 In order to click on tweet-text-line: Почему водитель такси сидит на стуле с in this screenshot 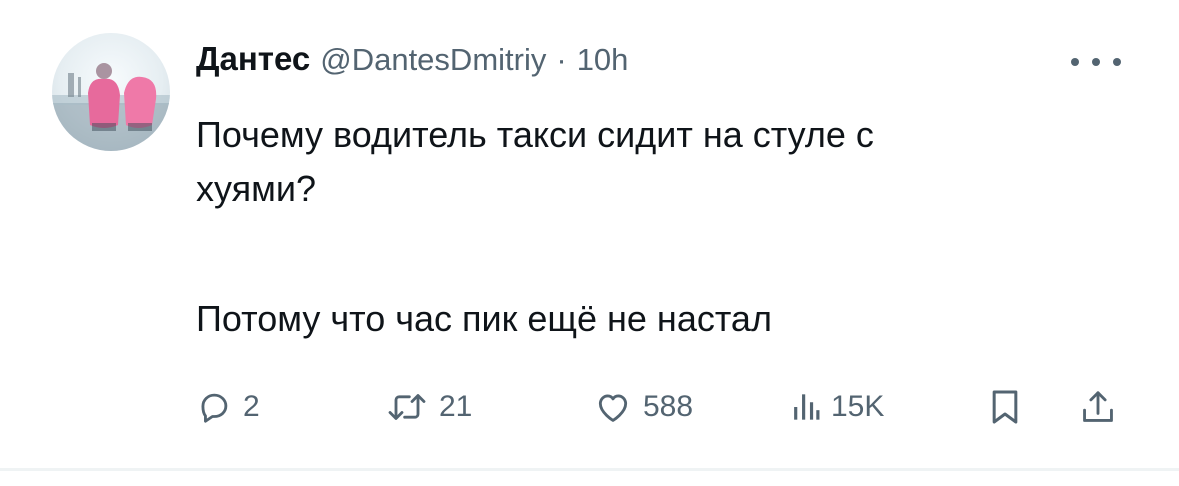, I will do `click(535, 134)`.